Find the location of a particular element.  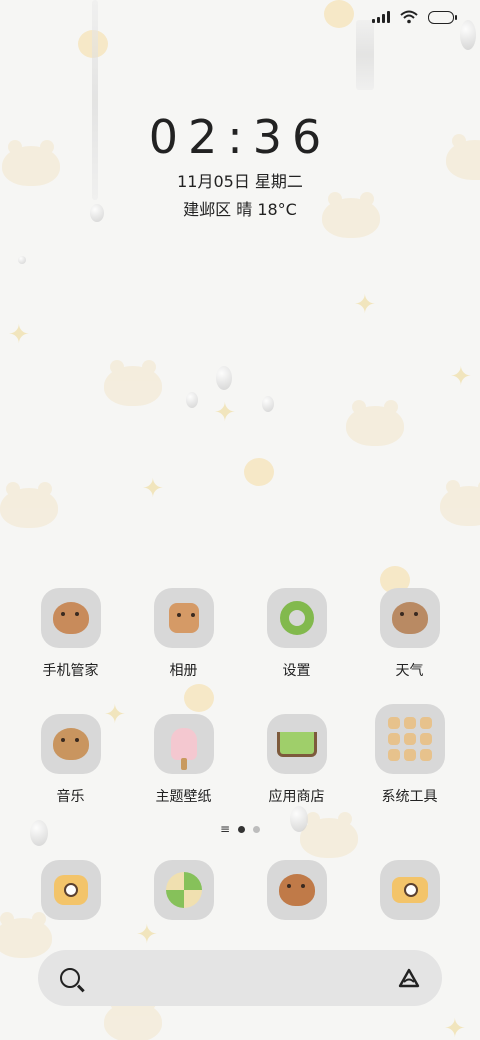

search-icon is located at coordinates (70, 978).